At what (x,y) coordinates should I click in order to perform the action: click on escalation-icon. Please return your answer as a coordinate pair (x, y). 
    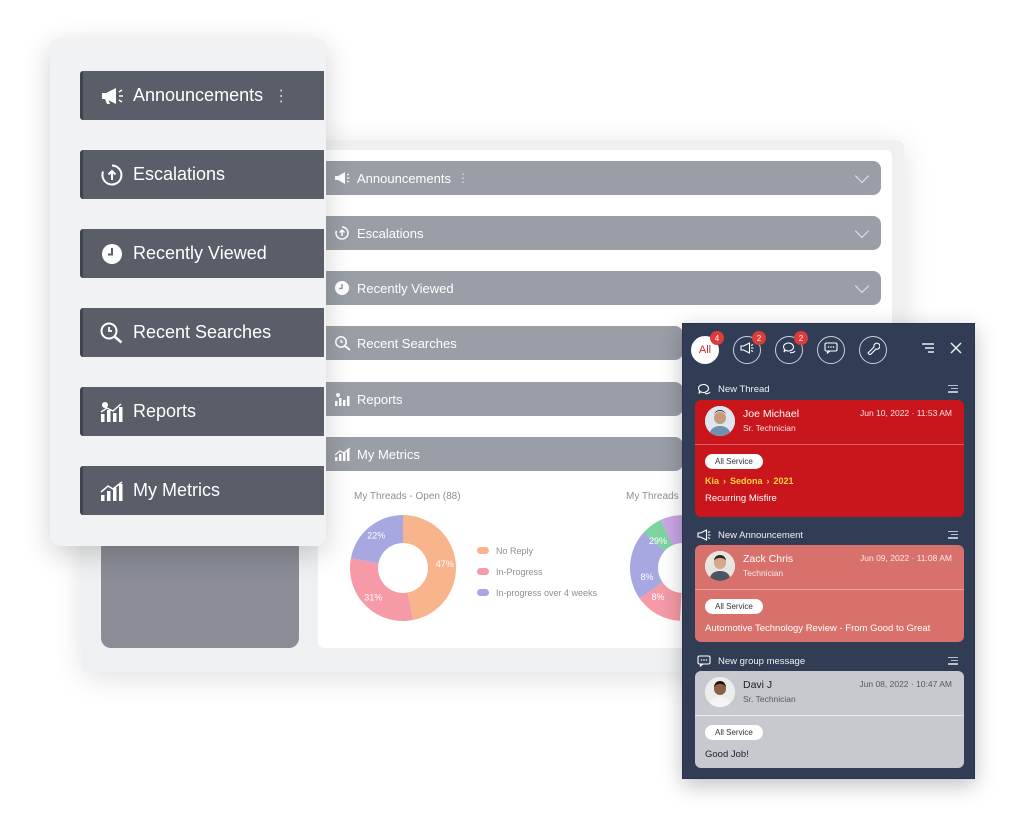
    Looking at the image, I should click on (112, 175).